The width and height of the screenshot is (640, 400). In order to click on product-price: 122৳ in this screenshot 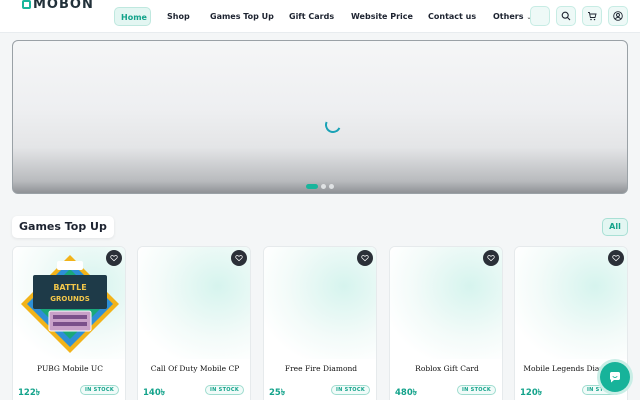, I will do `click(29, 393)`.